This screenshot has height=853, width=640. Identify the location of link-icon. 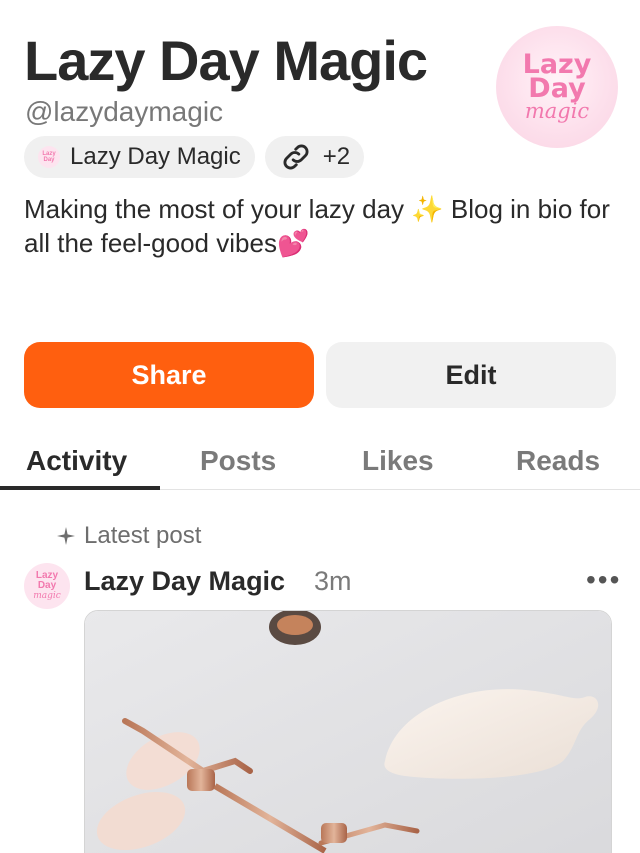
(296, 157).